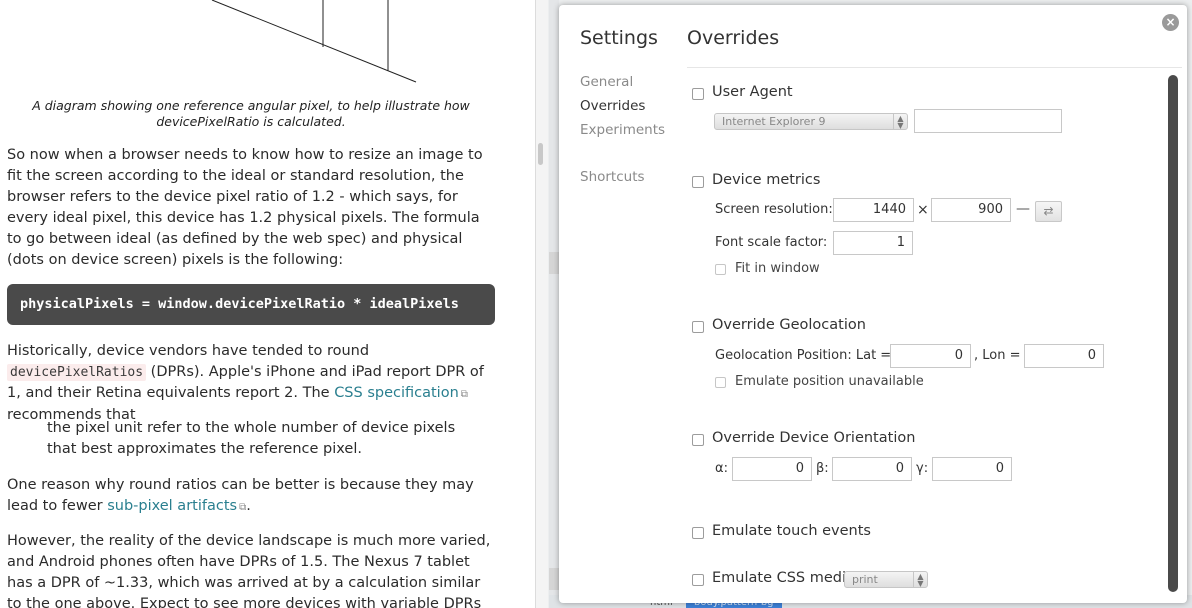 This screenshot has height=608, width=1192. I want to click on user-agent-label: User Agent, so click(752, 92).